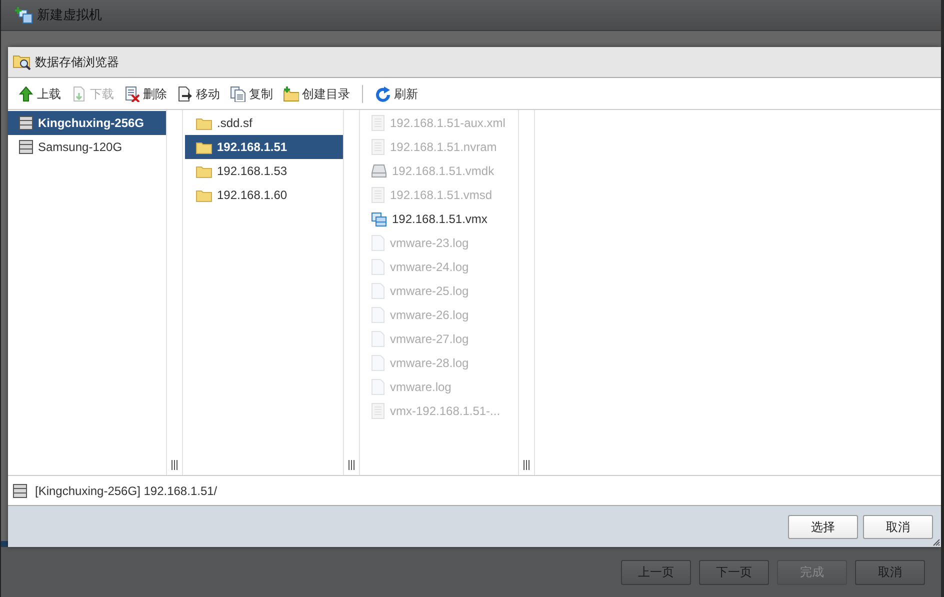 The image size is (944, 597). I want to click on folder-search-icon, so click(22, 62).